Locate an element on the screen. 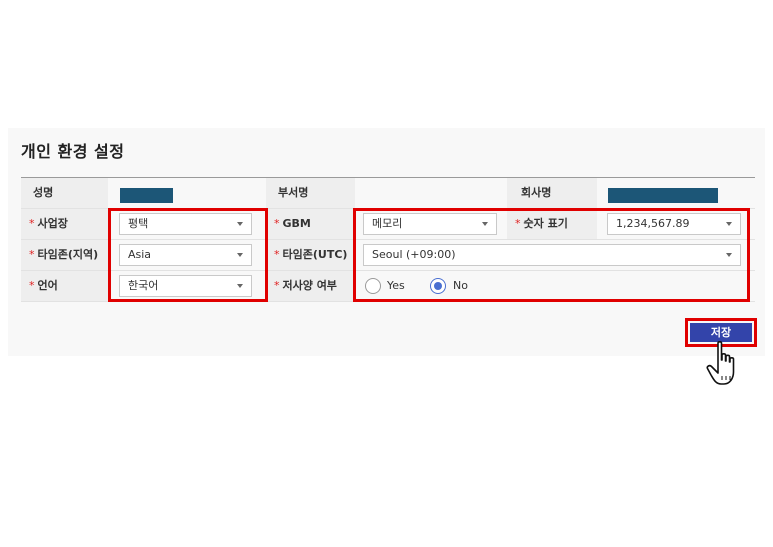 This screenshot has width=773, height=547. gbm-label-text: GBM is located at coordinates (296, 223).